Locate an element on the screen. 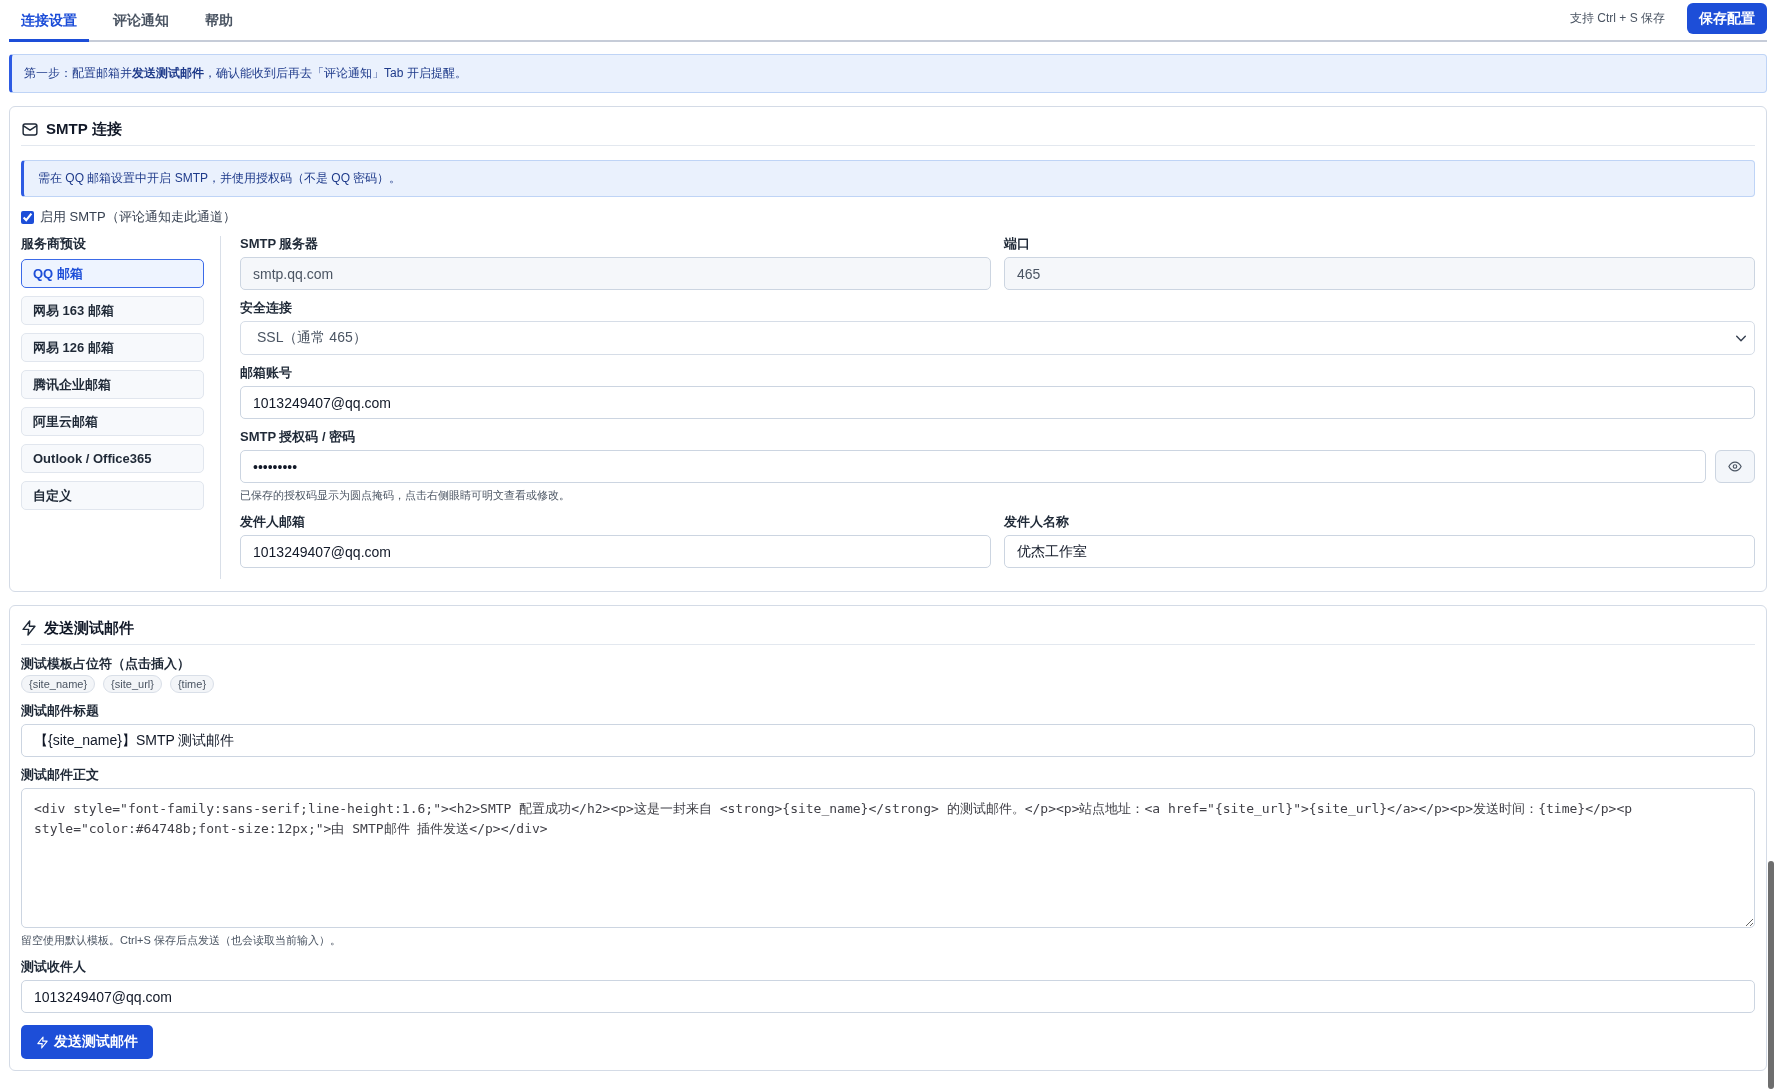 The image size is (1774, 1089). field-label: 测试邮件正文 is located at coordinates (60, 775).